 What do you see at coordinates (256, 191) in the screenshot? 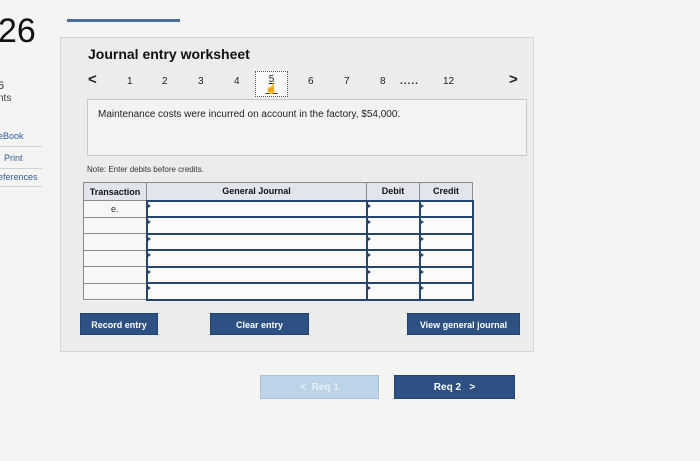
I see `header-general-journal: General Journal` at bounding box center [256, 191].